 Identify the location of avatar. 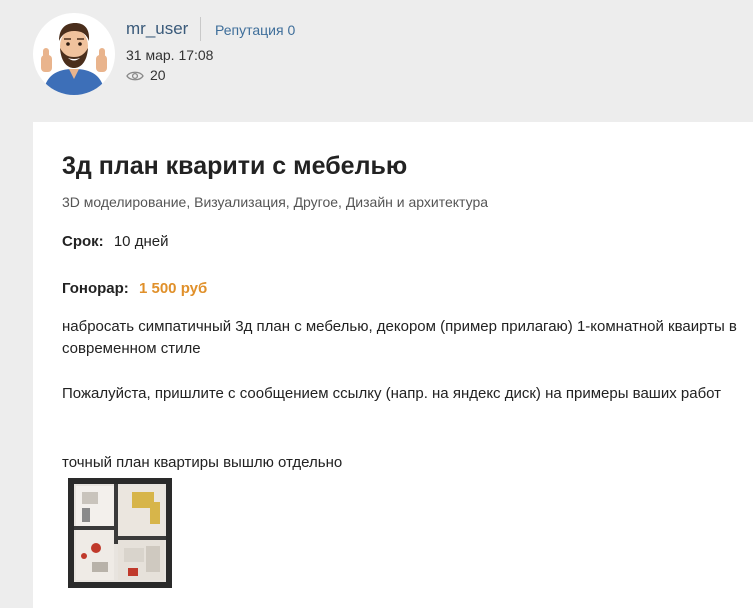
(74, 54).